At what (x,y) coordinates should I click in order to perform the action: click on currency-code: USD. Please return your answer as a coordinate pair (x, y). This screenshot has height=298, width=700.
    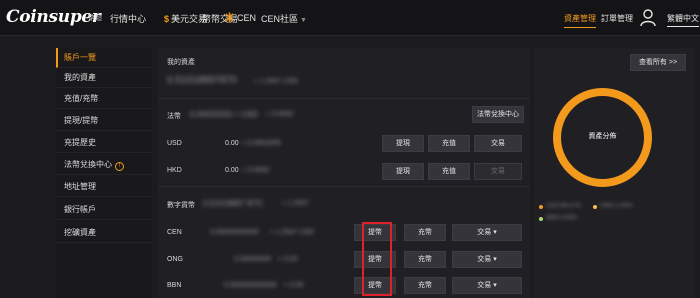
    Looking at the image, I should click on (174, 143).